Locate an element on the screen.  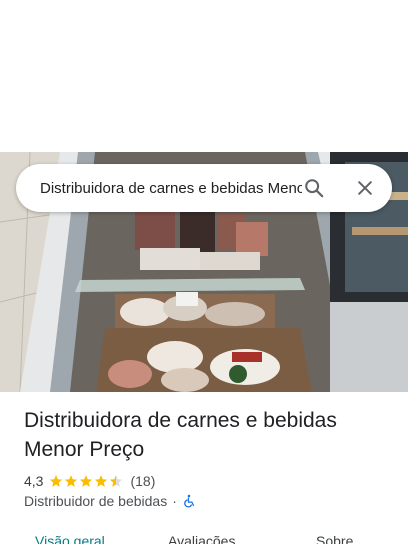
place-category: Distribuidor de bebidas is located at coordinates (96, 501).